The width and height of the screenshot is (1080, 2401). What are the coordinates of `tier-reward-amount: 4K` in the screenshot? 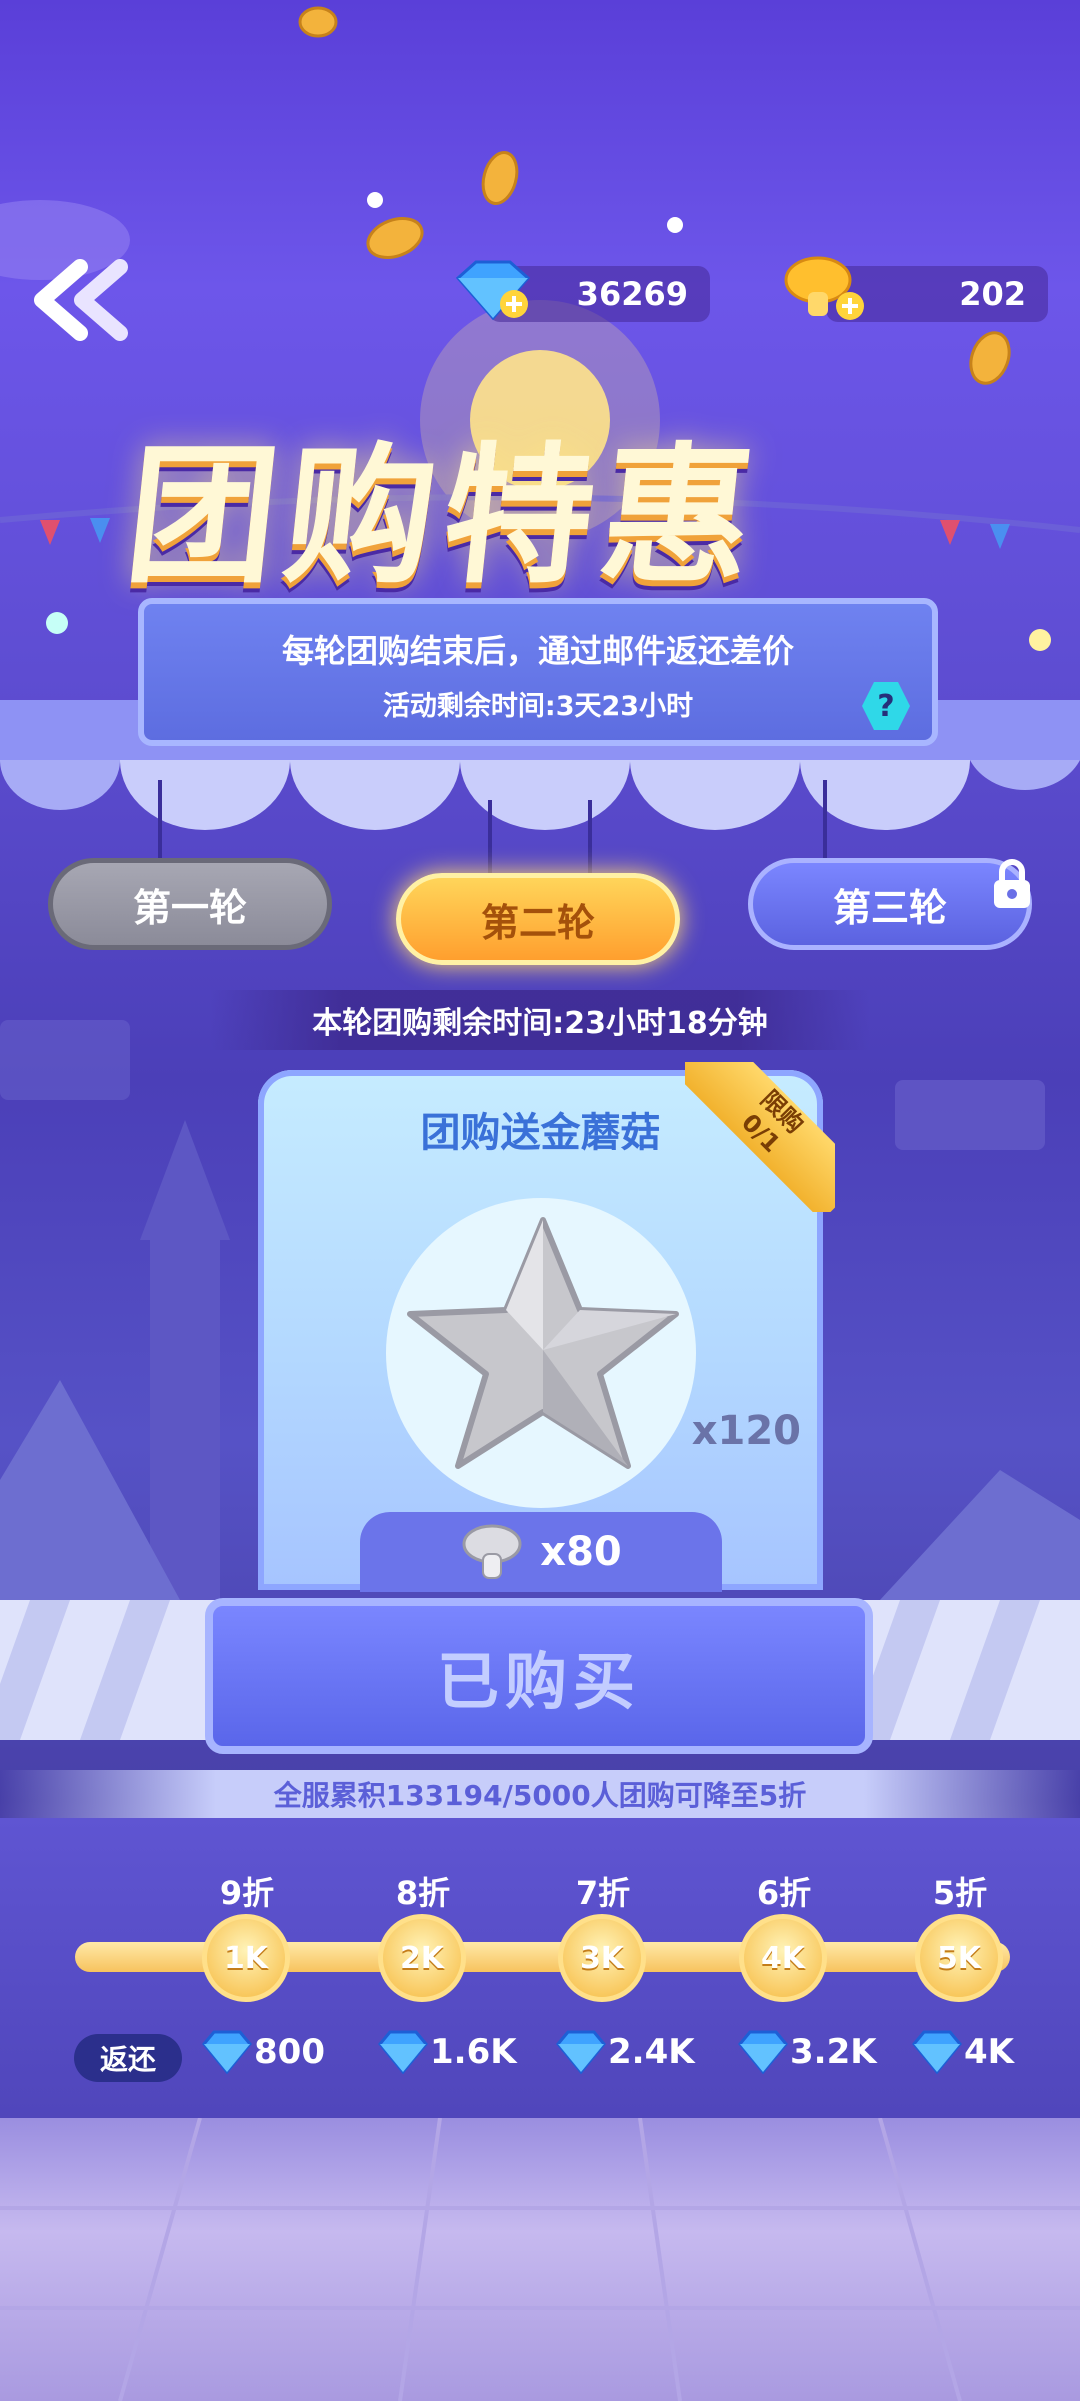 It's located at (989, 2052).